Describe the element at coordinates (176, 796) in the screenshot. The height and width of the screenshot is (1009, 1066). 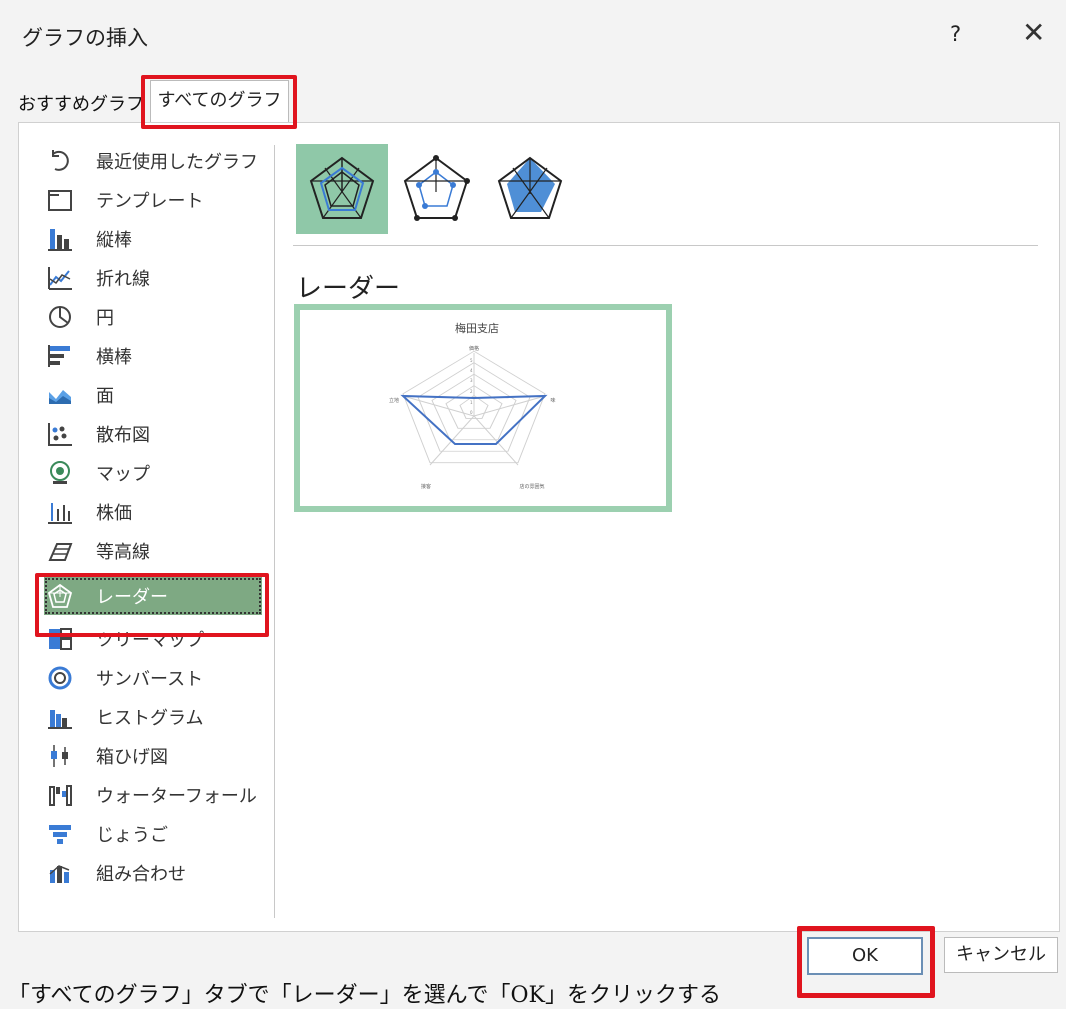
I see `sidebar-item-label: ウォーターフォール` at that location.